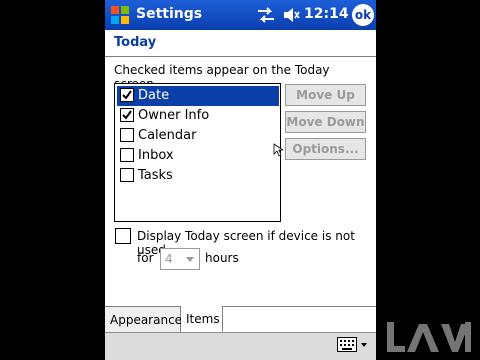 The height and width of the screenshot is (360, 480). I want to click on list-item-tasks: Tasks, so click(198, 176).